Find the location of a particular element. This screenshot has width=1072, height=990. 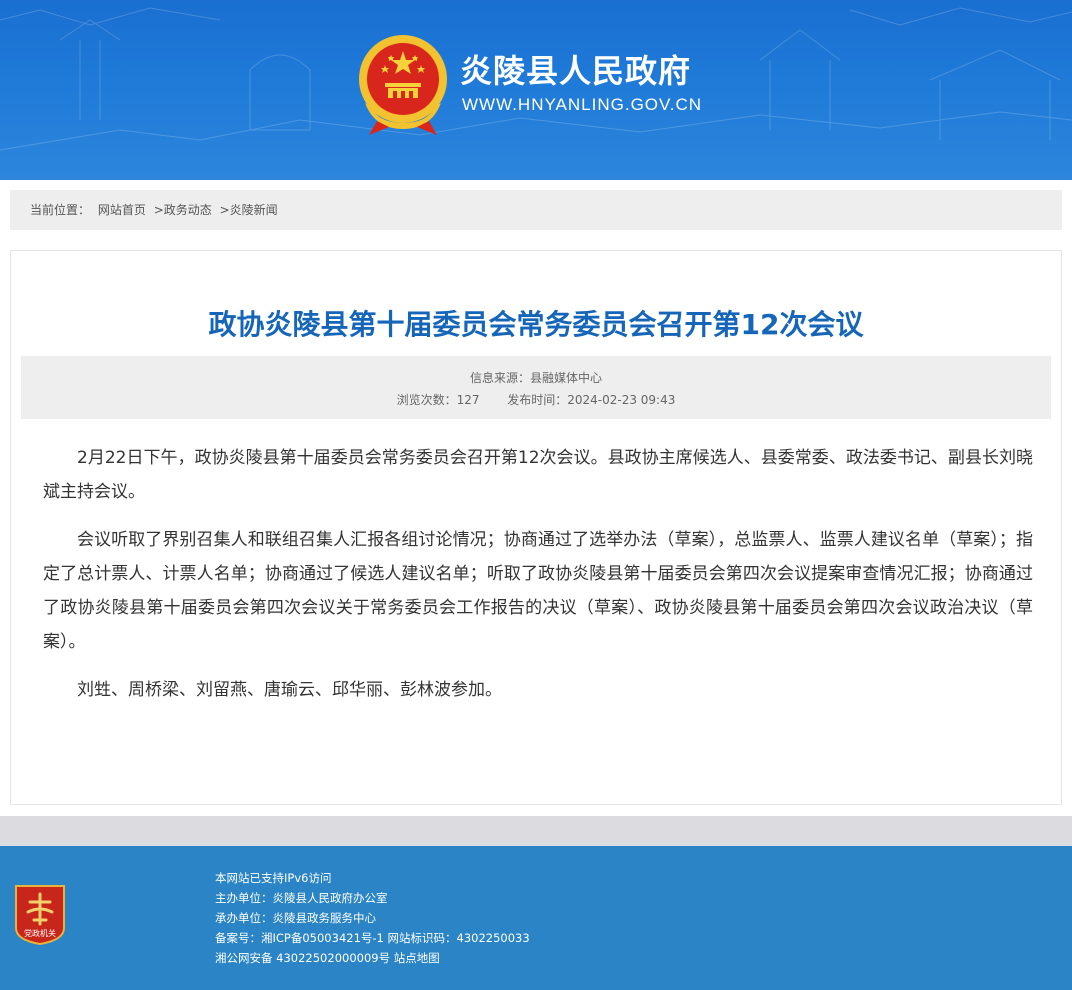

article-title: 政协炎陵县第十届委员会常务委员会召开第12次会议 is located at coordinates (536, 324).